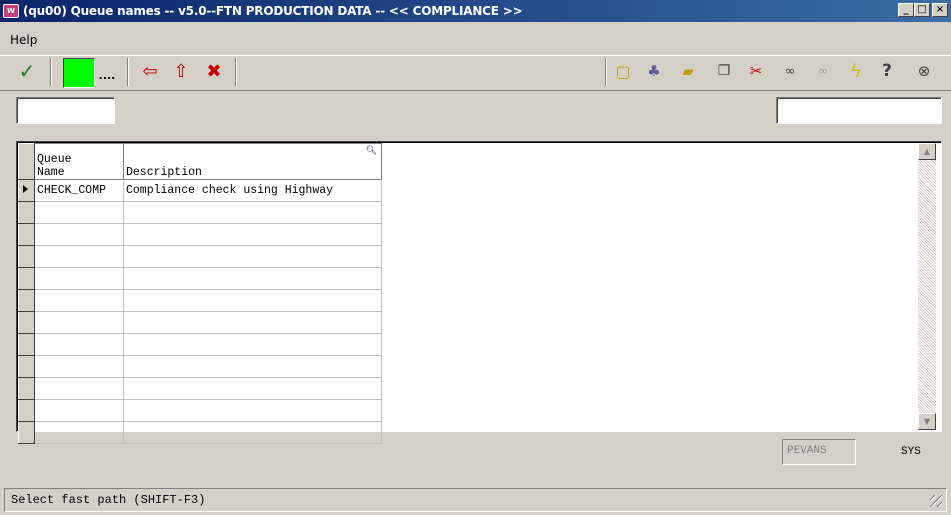 The image size is (951, 515). What do you see at coordinates (911, 452) in the screenshot?
I see `sys-label: SYS` at bounding box center [911, 452].